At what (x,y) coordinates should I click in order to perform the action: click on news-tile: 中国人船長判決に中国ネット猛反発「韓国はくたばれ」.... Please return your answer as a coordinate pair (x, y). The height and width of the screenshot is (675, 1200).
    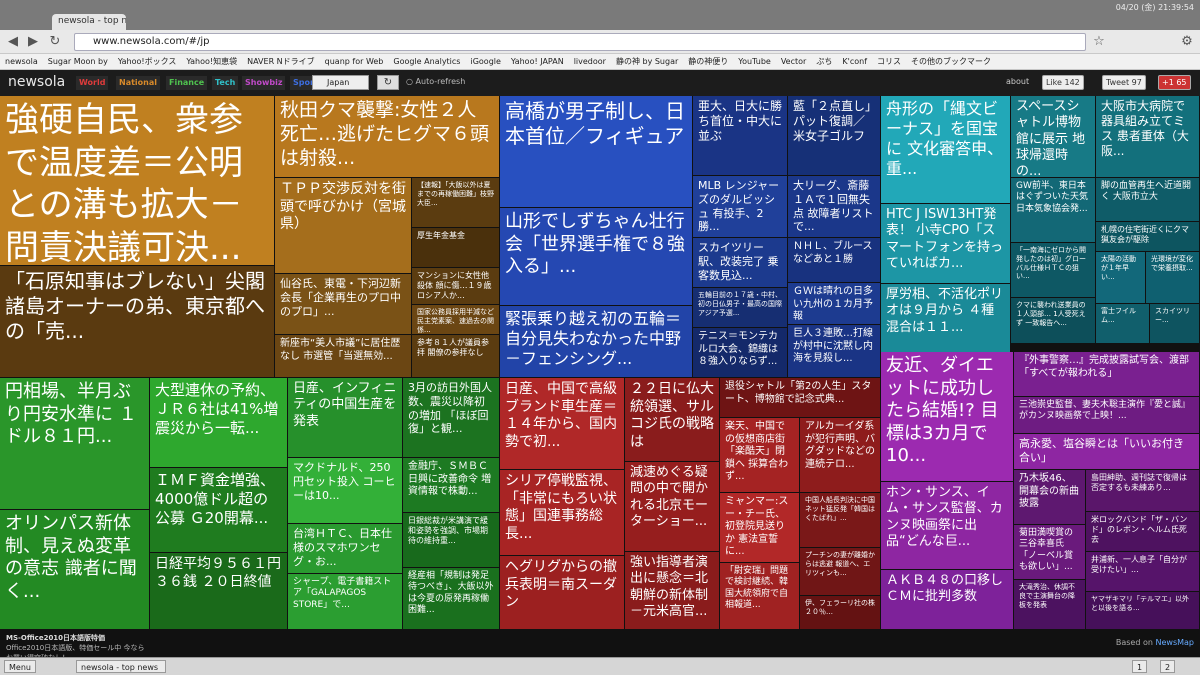
    Looking at the image, I should click on (840, 520).